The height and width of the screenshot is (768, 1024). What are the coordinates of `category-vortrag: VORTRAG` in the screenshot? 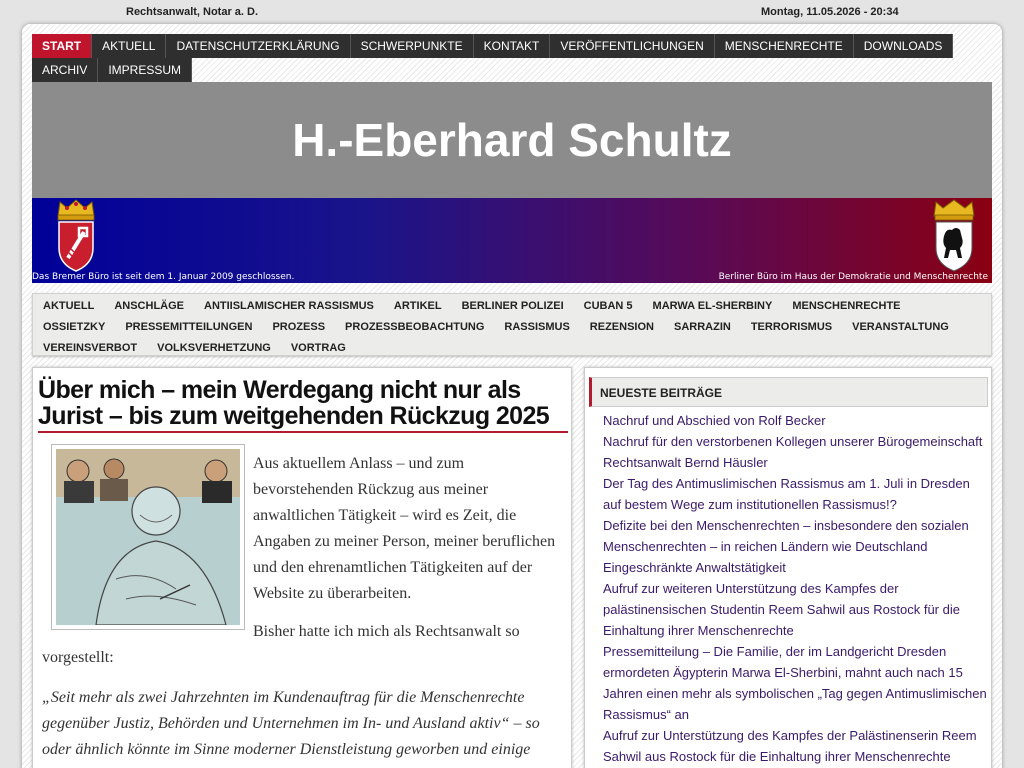 It's located at (318, 348).